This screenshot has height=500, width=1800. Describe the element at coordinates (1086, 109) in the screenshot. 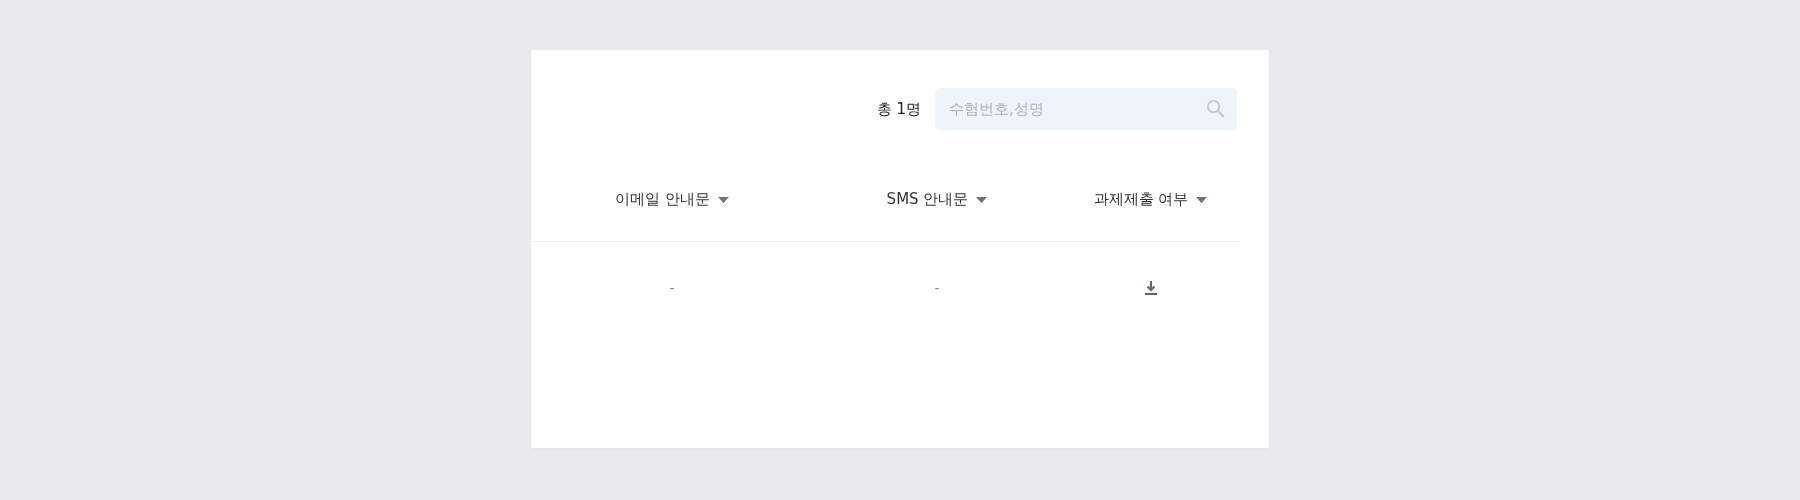

I see `search-field: 수험번호,성명` at that location.